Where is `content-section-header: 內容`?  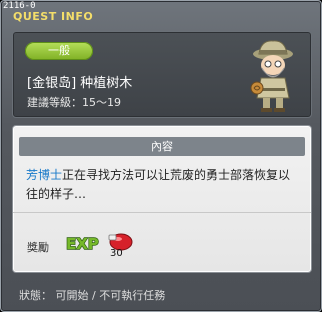 content-section-header: 內容 is located at coordinates (162, 146).